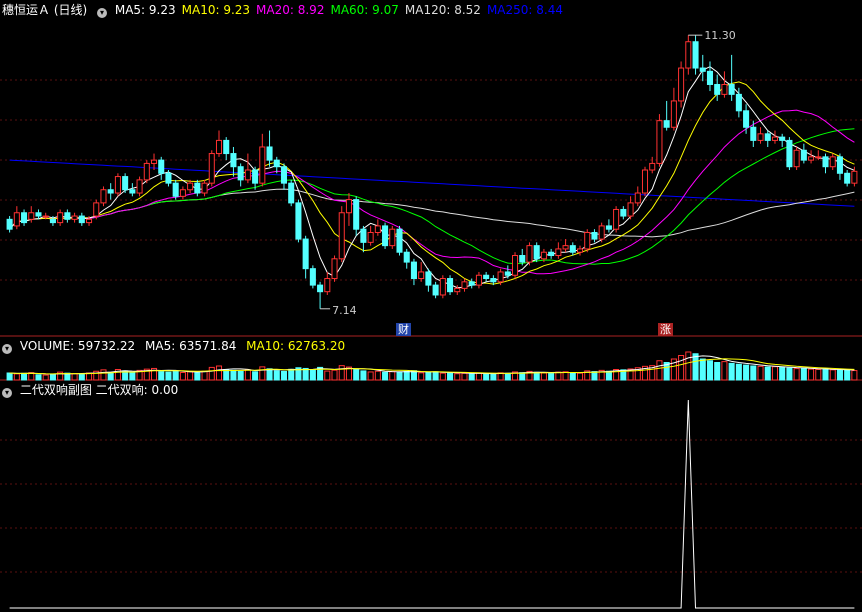 This screenshot has width=862, height=612. Describe the element at coordinates (665, 329) in the screenshot. I see `rise-tag: 涨` at that location.